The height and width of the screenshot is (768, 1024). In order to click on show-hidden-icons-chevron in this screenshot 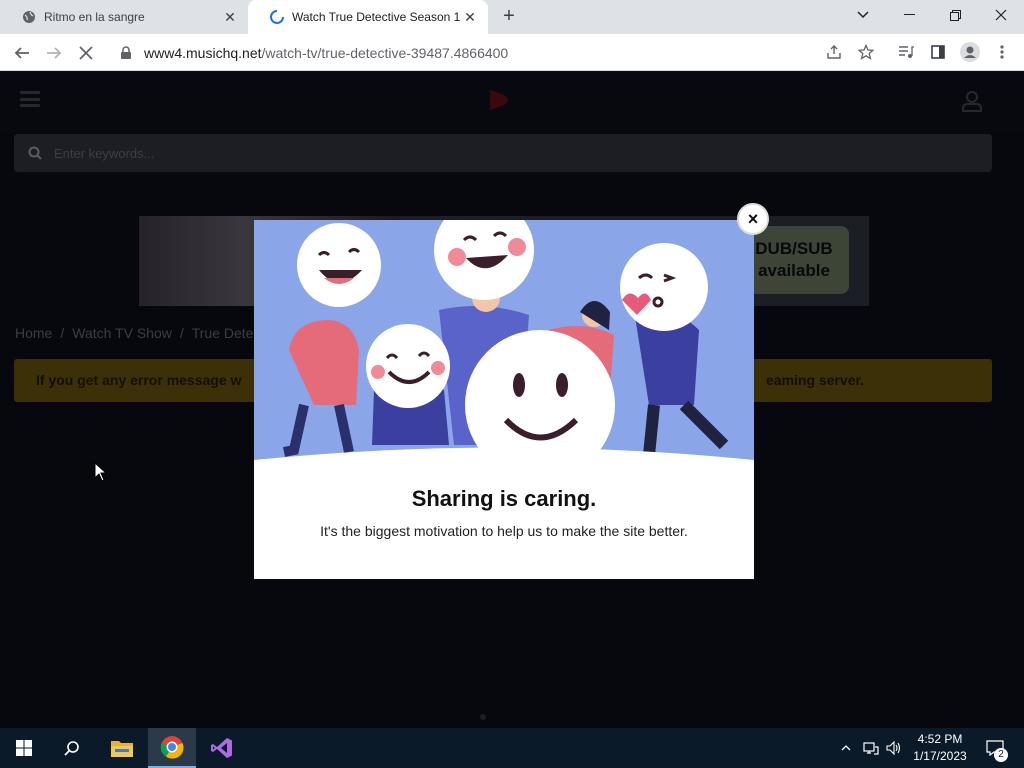, I will do `click(846, 748)`.